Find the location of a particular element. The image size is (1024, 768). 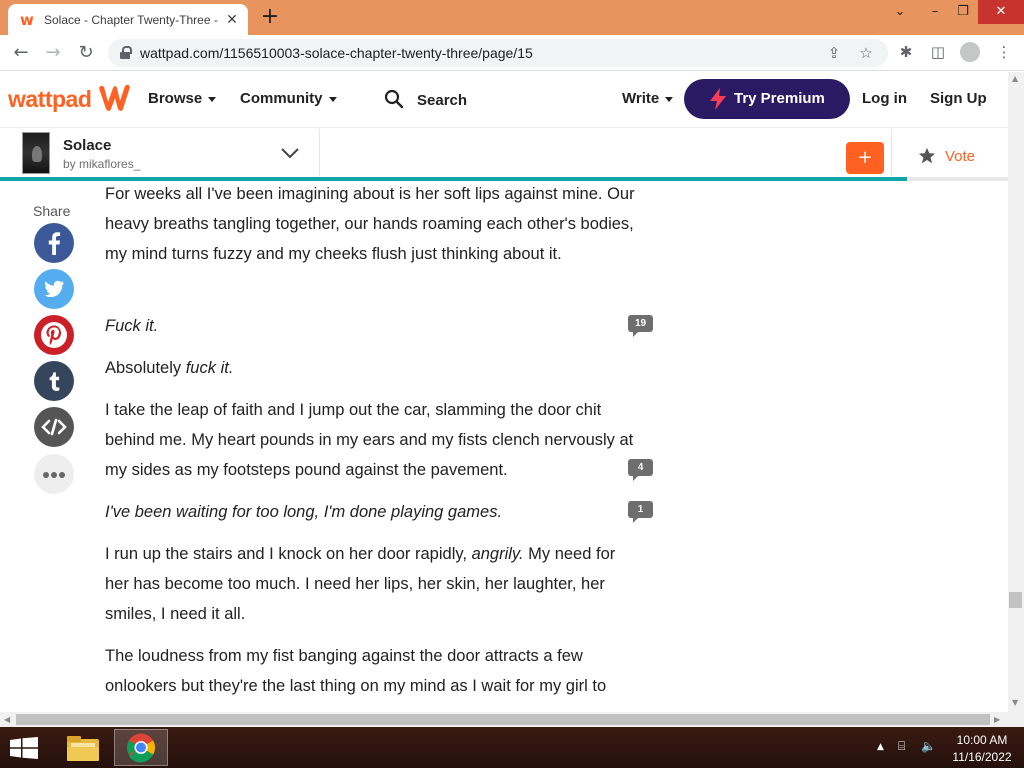

add-to-library-button: + is located at coordinates (865, 158).